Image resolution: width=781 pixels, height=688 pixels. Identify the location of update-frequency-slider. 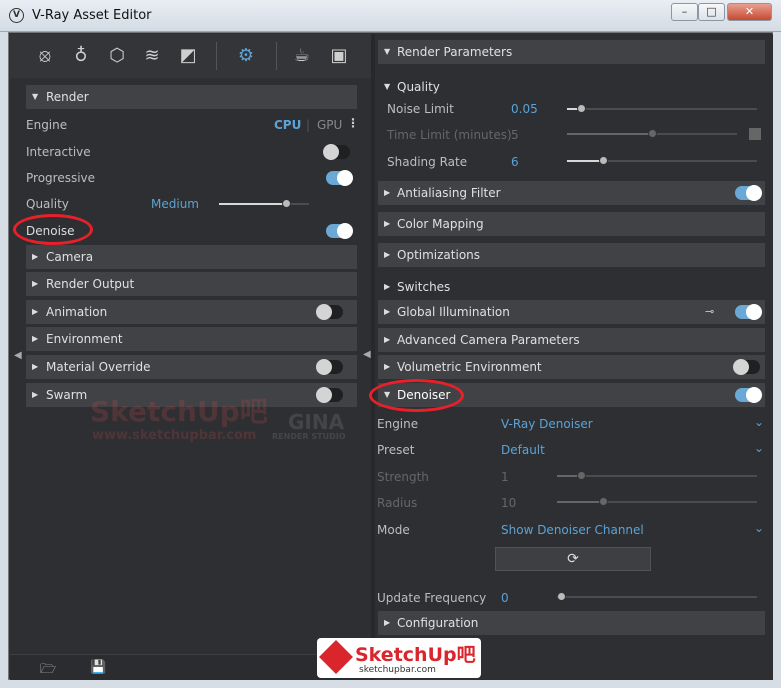
(657, 596).